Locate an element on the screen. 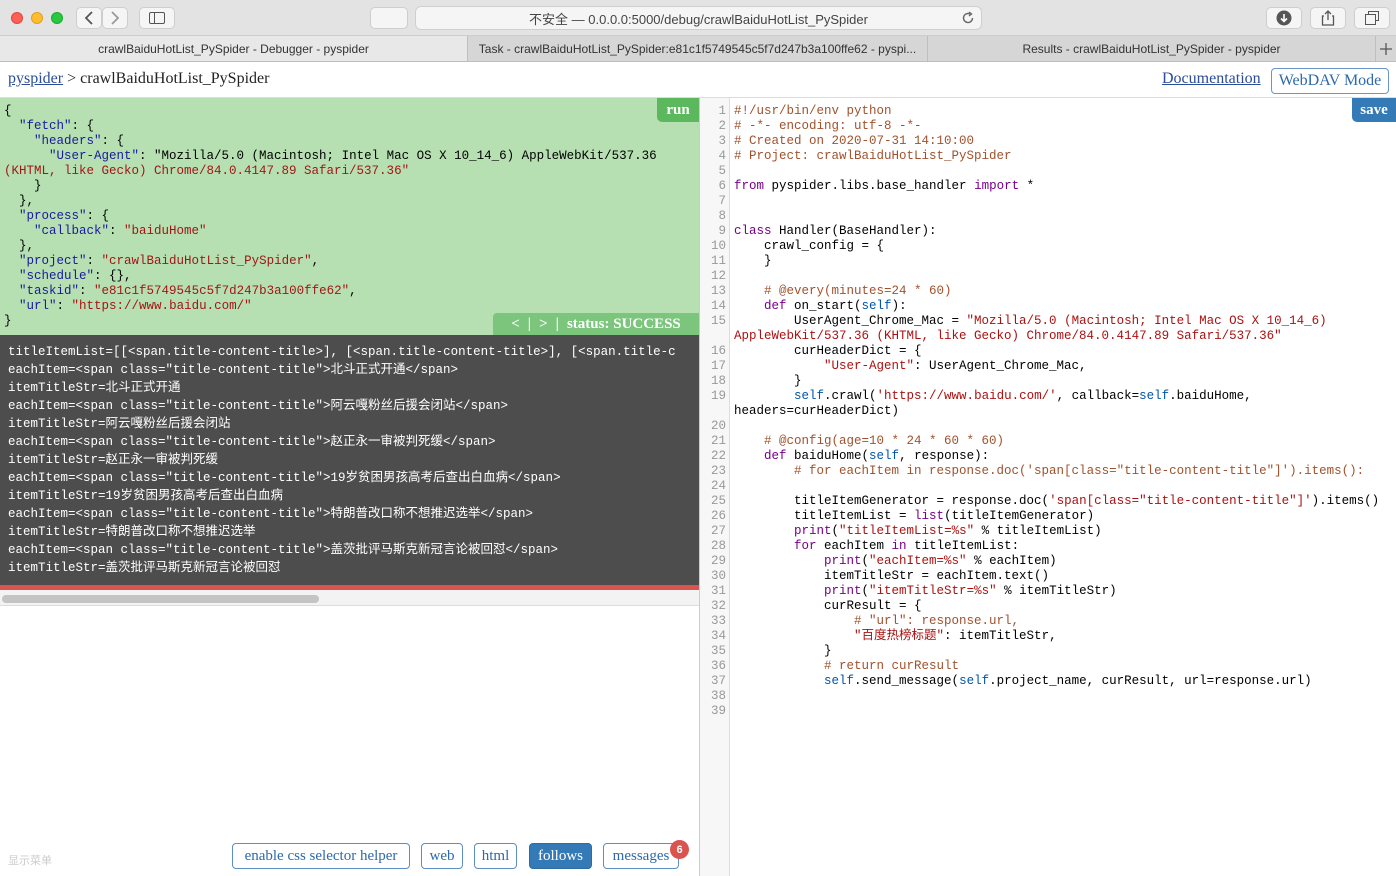  code-line: 14 def on_start(self): is located at coordinates (1048, 306).